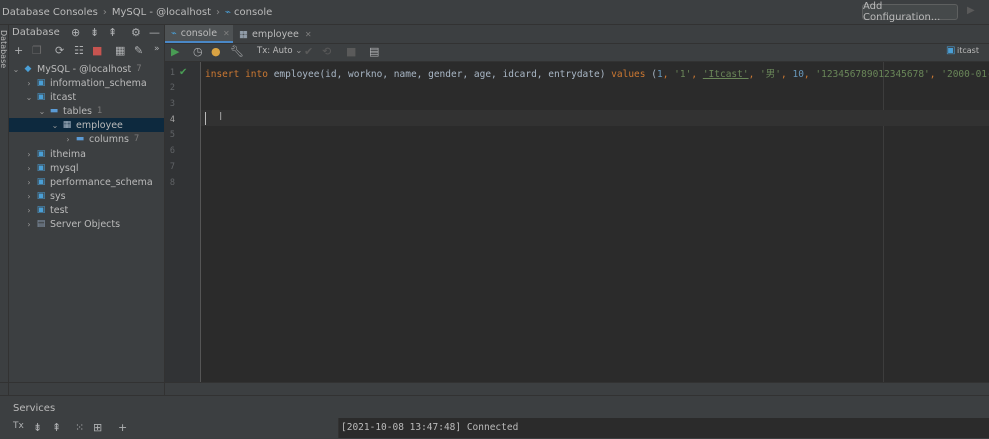 The height and width of the screenshot is (439, 989). What do you see at coordinates (872, 74) in the screenshot?
I see `sql-string: '123456789012345678'` at bounding box center [872, 74].